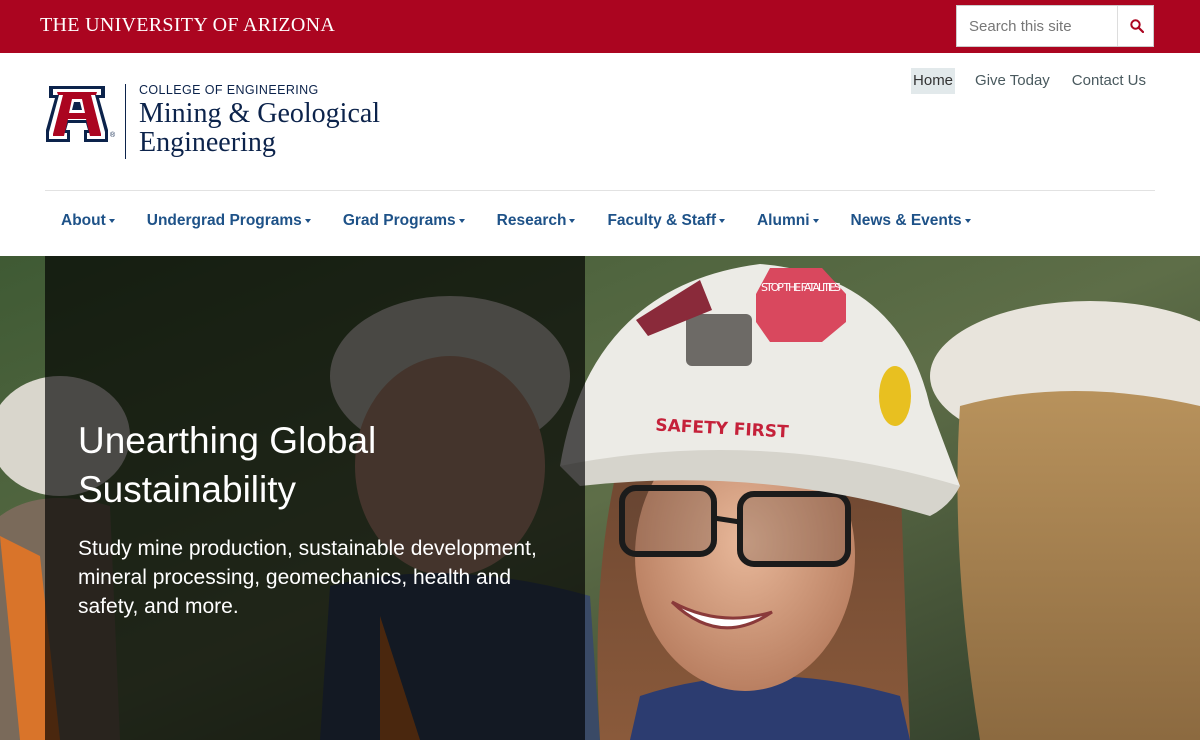  Describe the element at coordinates (229, 90) in the screenshot. I see `college-label: COLLEGE OF ENGINEERING` at that location.